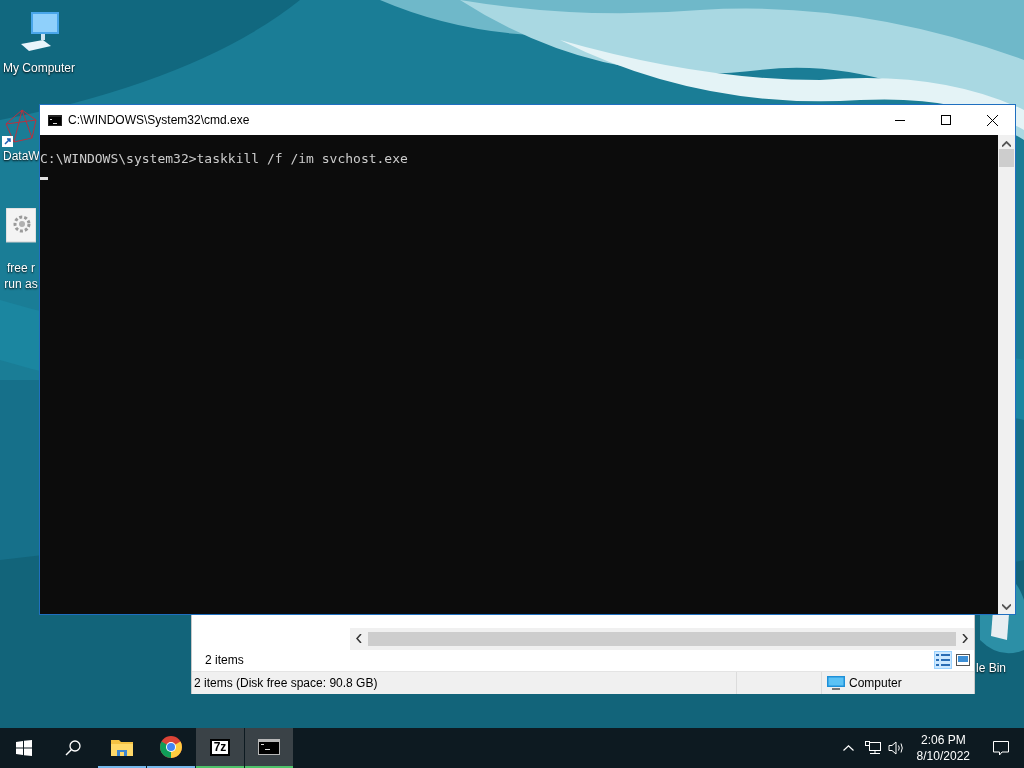 The height and width of the screenshot is (768, 1024). What do you see at coordinates (21, 156) in the screenshot?
I see `icon-label: DataW` at bounding box center [21, 156].